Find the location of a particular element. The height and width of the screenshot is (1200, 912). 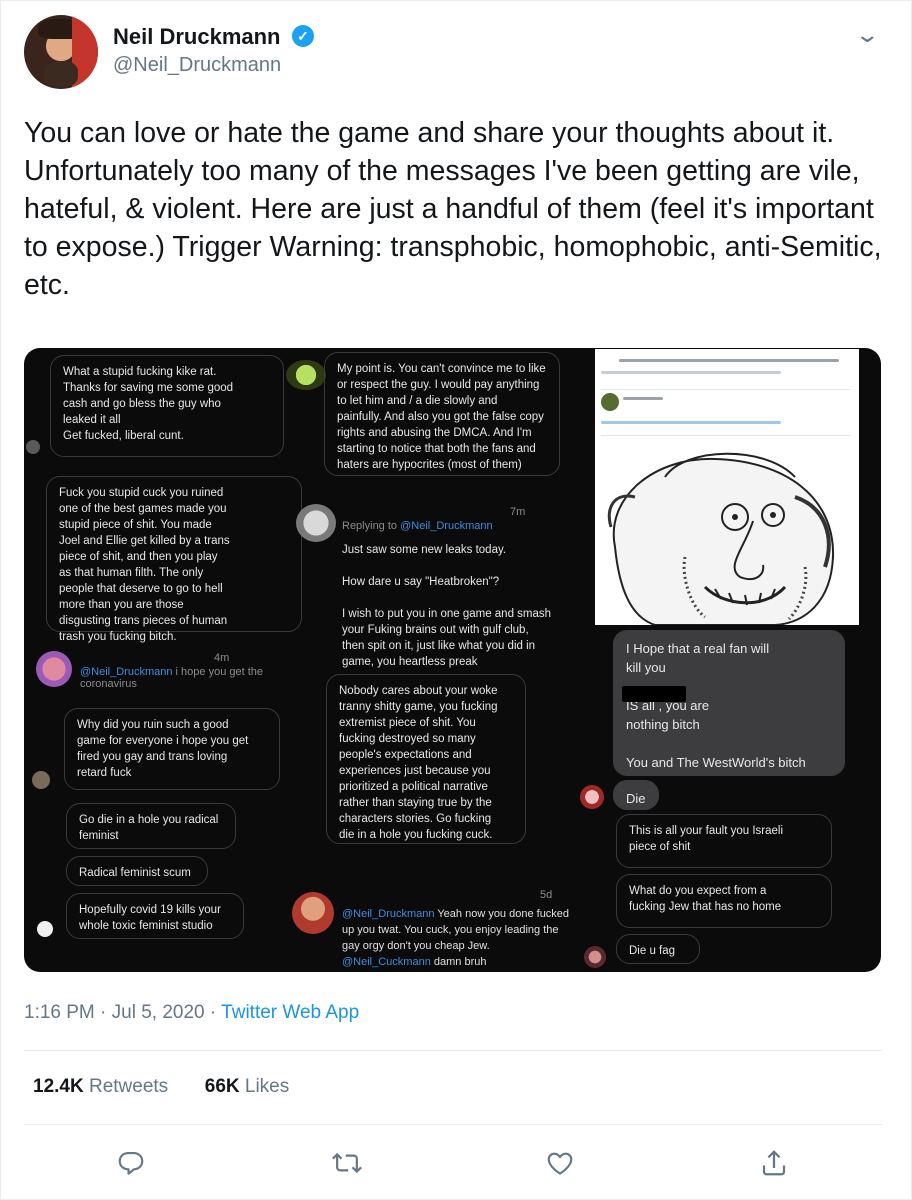

reply-time: 4m is located at coordinates (222, 658).